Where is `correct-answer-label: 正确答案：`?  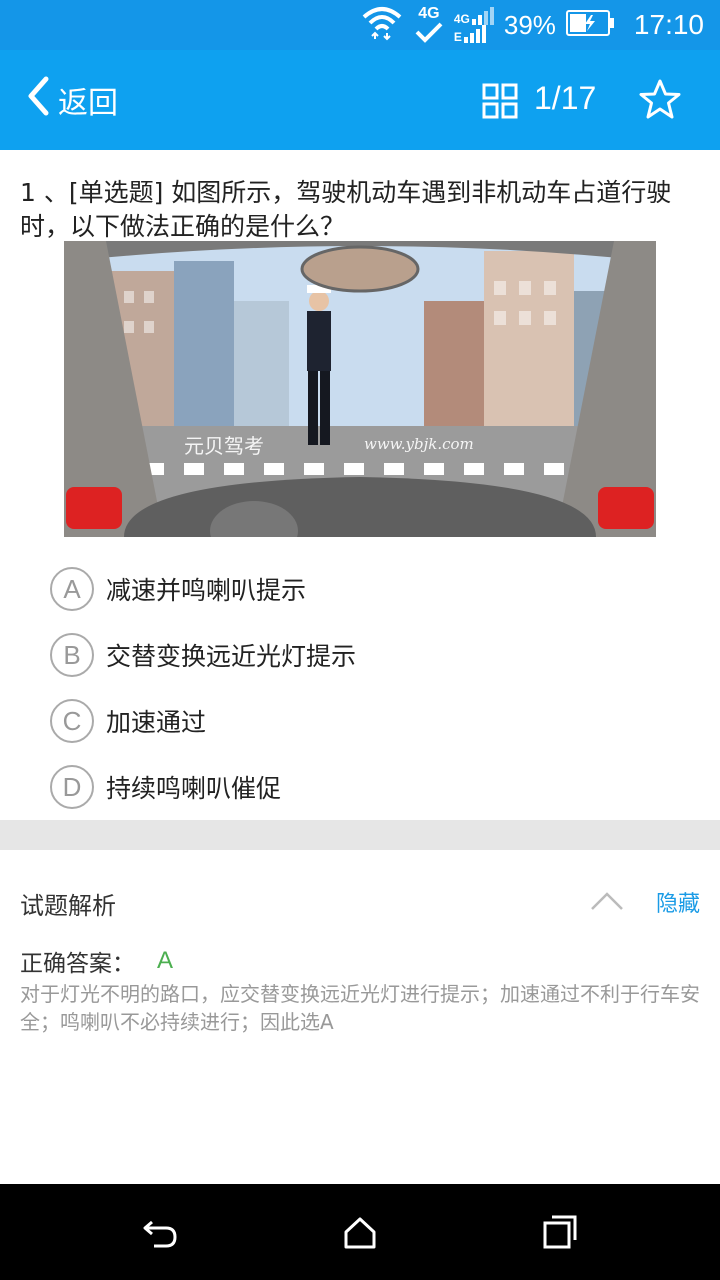 correct-answer-label: 正确答案： is located at coordinates (77, 964).